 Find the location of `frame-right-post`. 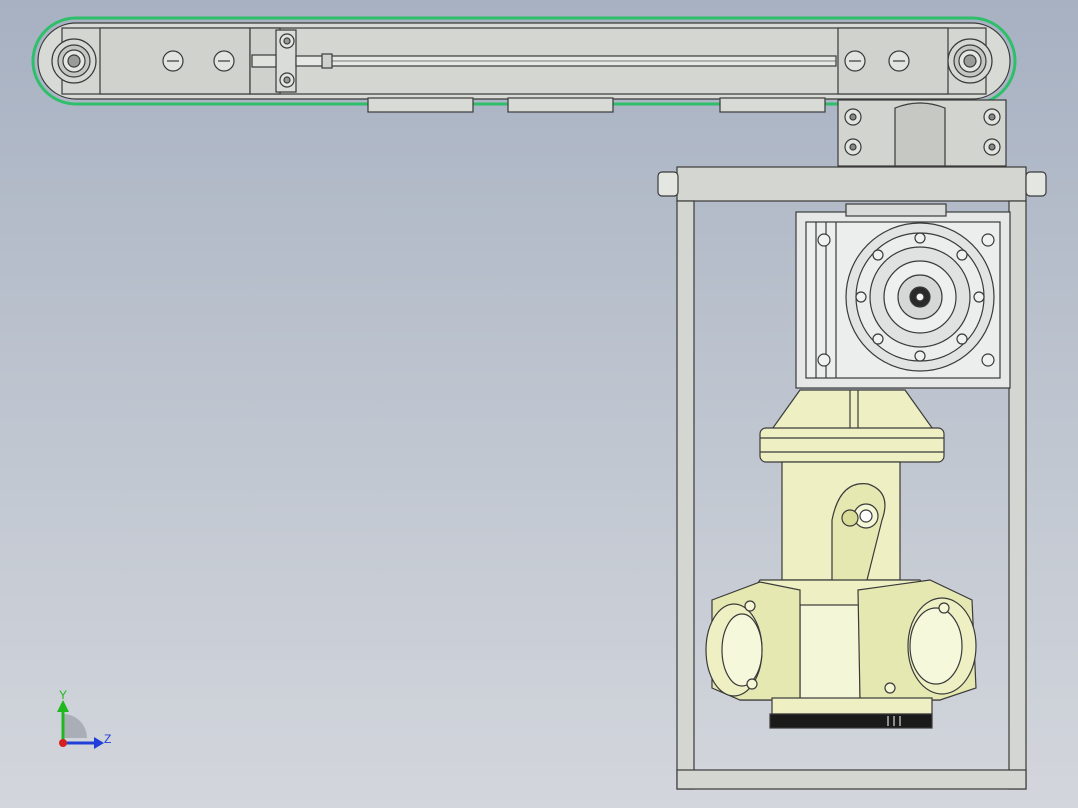

frame-right-post is located at coordinates (1017, 495).